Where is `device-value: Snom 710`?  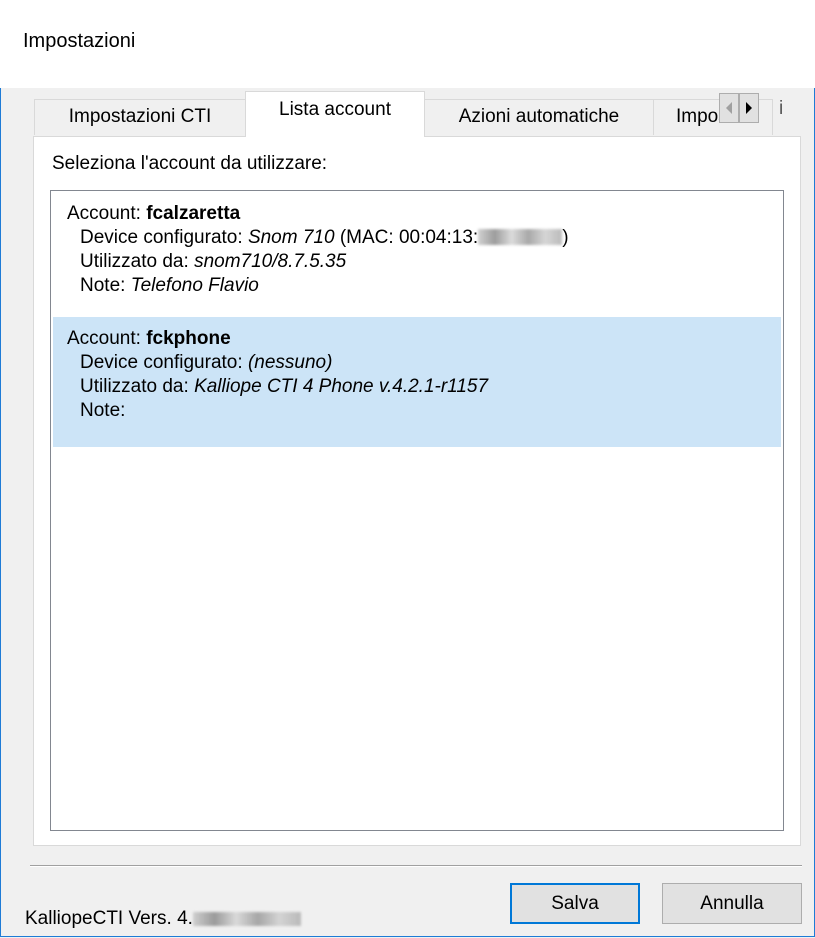 device-value: Snom 710 is located at coordinates (291, 237).